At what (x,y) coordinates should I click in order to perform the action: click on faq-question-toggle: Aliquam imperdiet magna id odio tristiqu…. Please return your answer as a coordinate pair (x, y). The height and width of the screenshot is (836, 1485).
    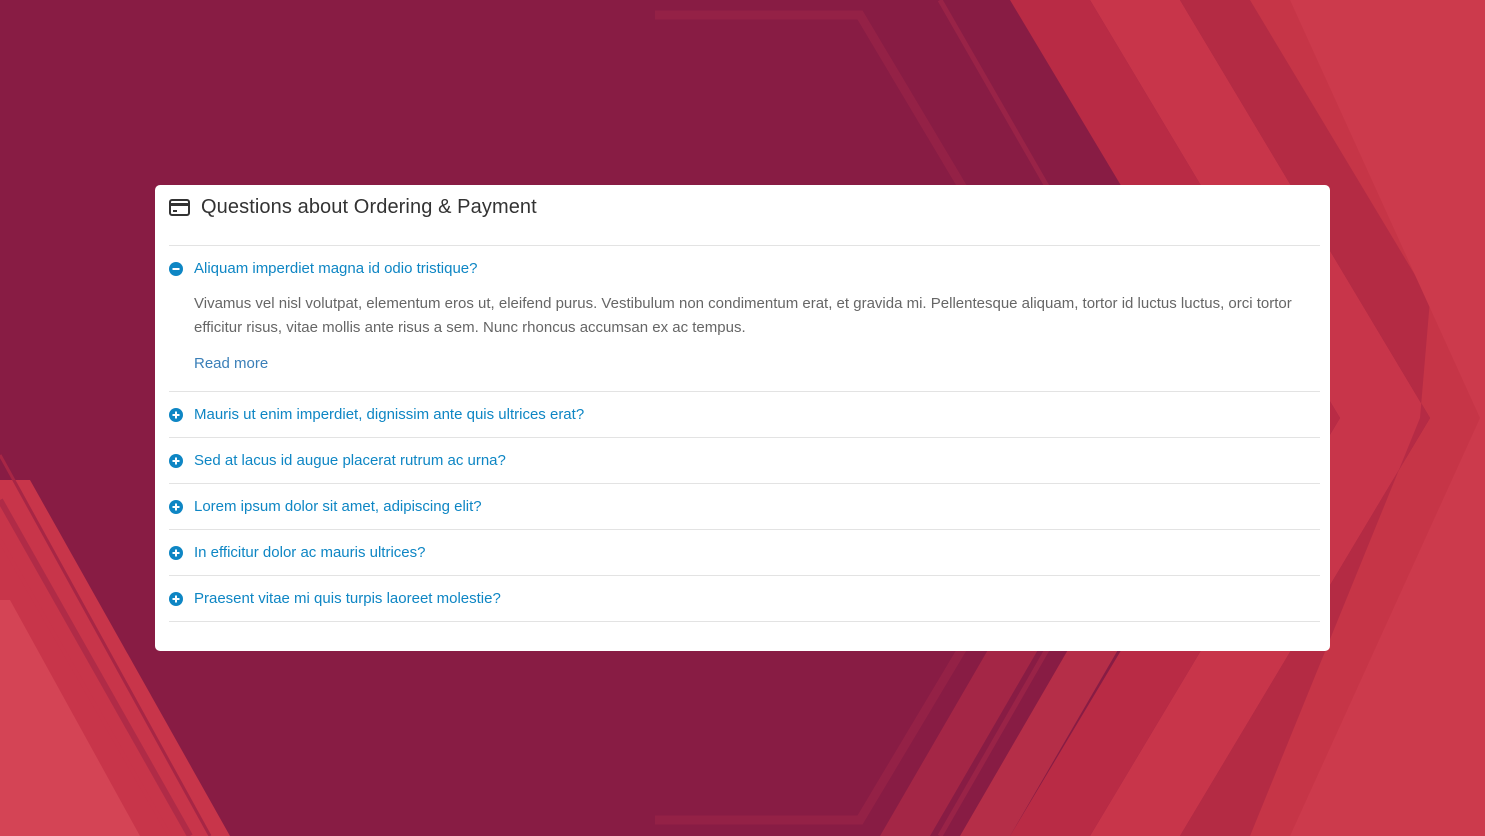
    Looking at the image, I should click on (744, 268).